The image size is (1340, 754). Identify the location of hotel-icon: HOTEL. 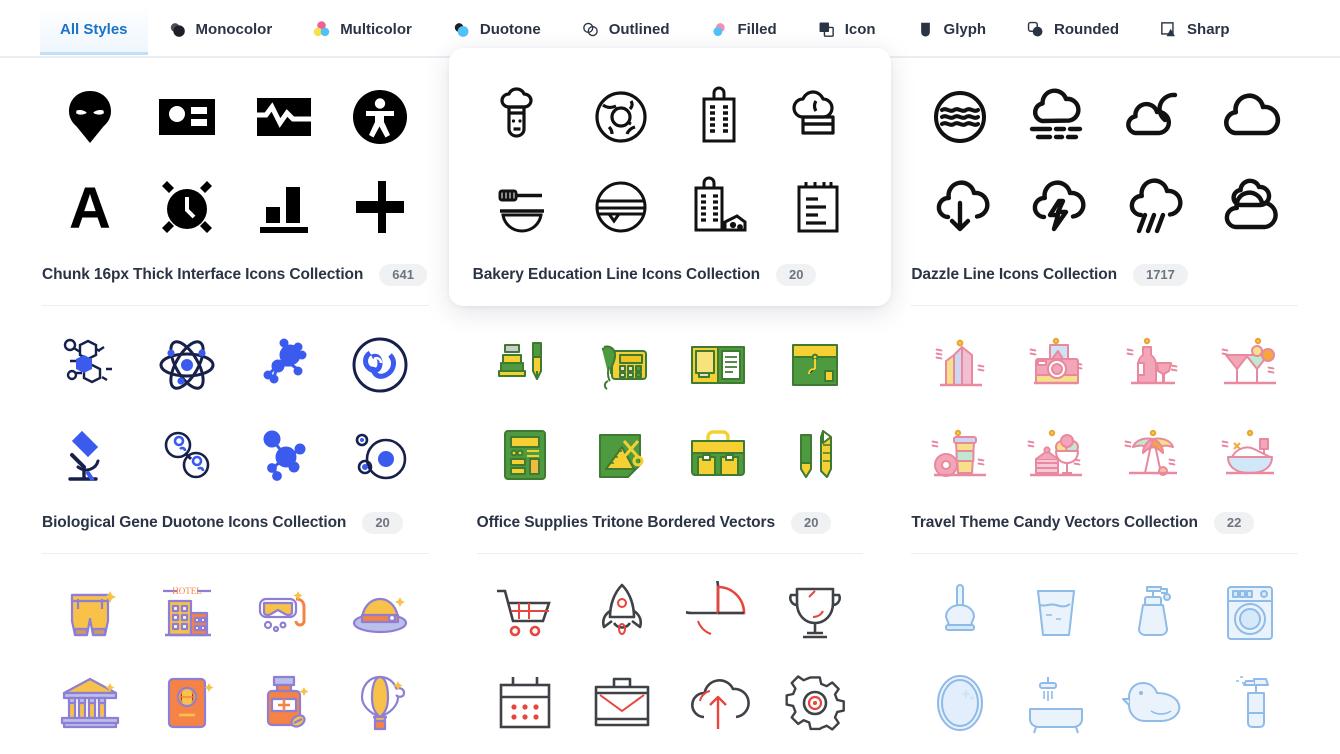
(187, 613).